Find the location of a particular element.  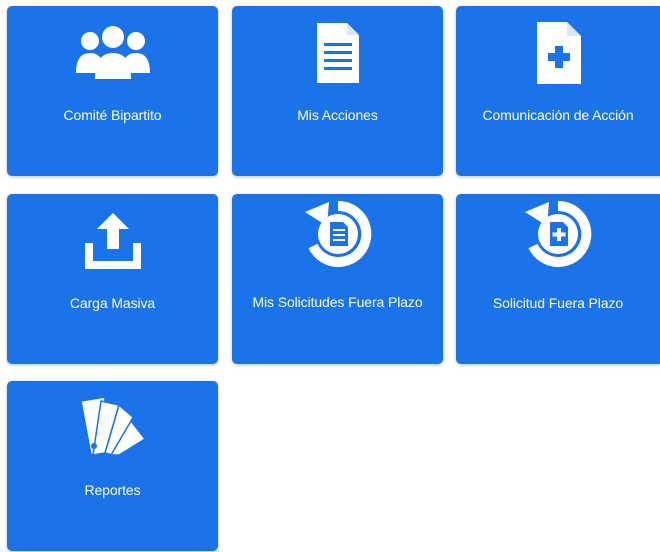

tile-label: Comité Bipartito is located at coordinates (112, 115).